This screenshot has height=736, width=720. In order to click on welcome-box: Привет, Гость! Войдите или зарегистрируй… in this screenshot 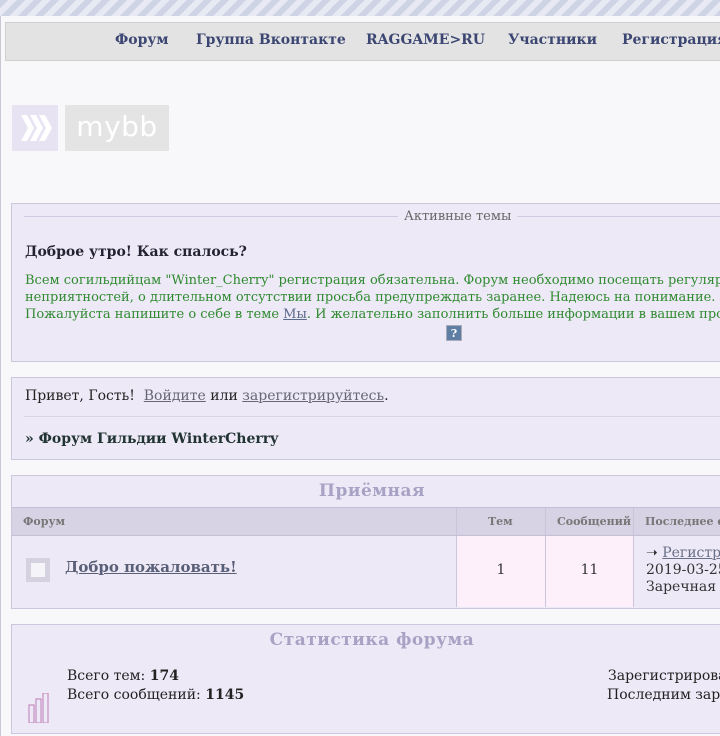, I will do `click(365, 418)`.